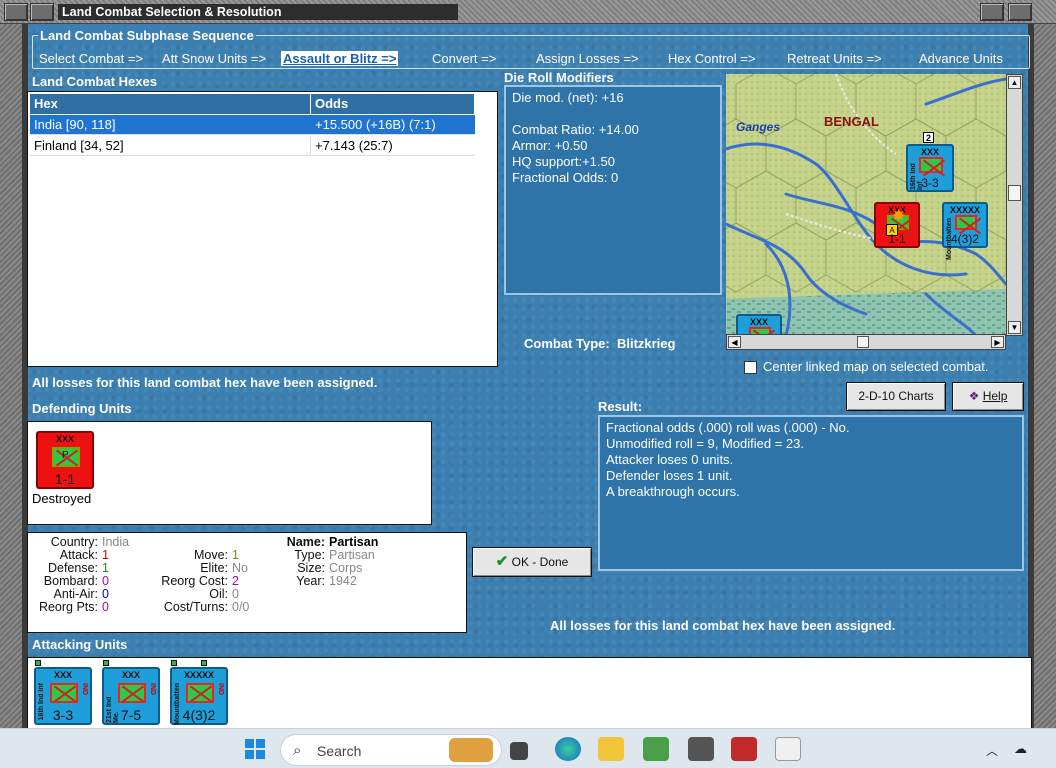 The image size is (1056, 768). I want to click on center-map-label: Center linked map on selected combat., so click(875, 366).